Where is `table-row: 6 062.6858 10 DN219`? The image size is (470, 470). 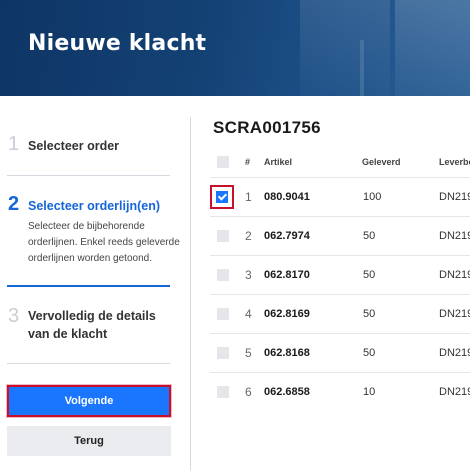
table-row: 6 062.6858 10 DN219 is located at coordinates (340, 391).